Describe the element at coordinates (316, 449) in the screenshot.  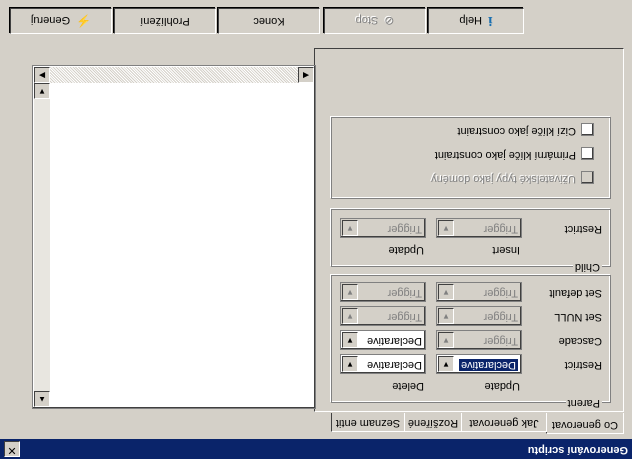
I see `title-bar: Generování scriptu ✕` at that location.